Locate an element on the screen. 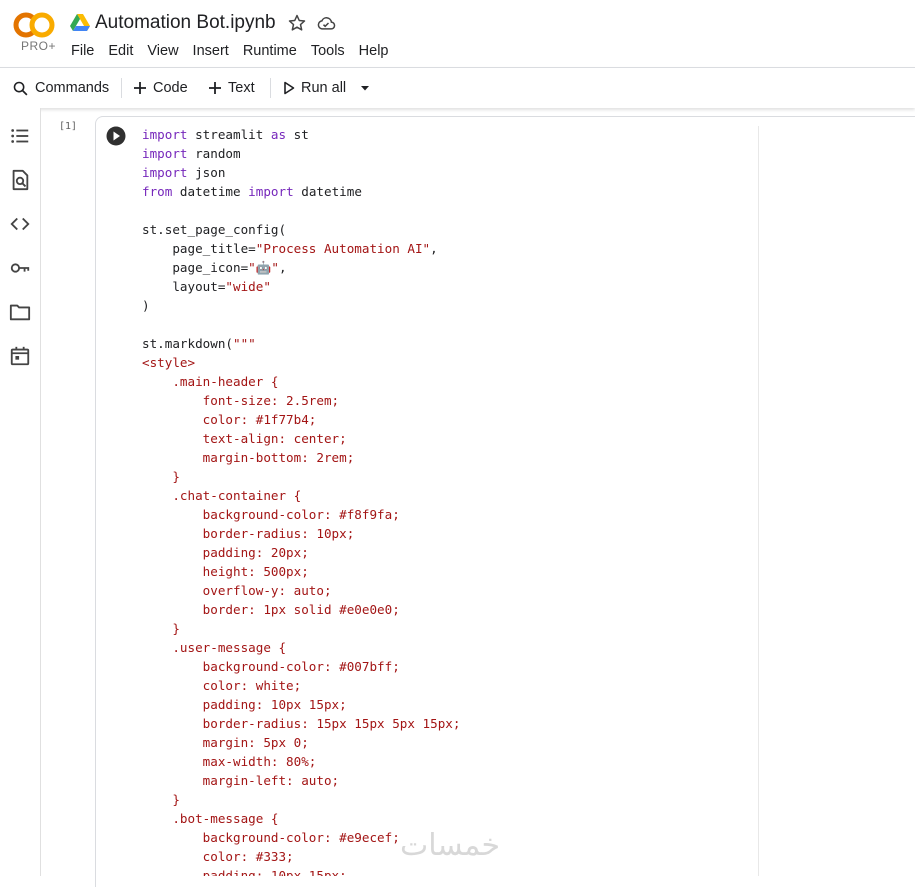 This screenshot has height=887, width=915. table-of-contents-icon is located at coordinates (20, 136).